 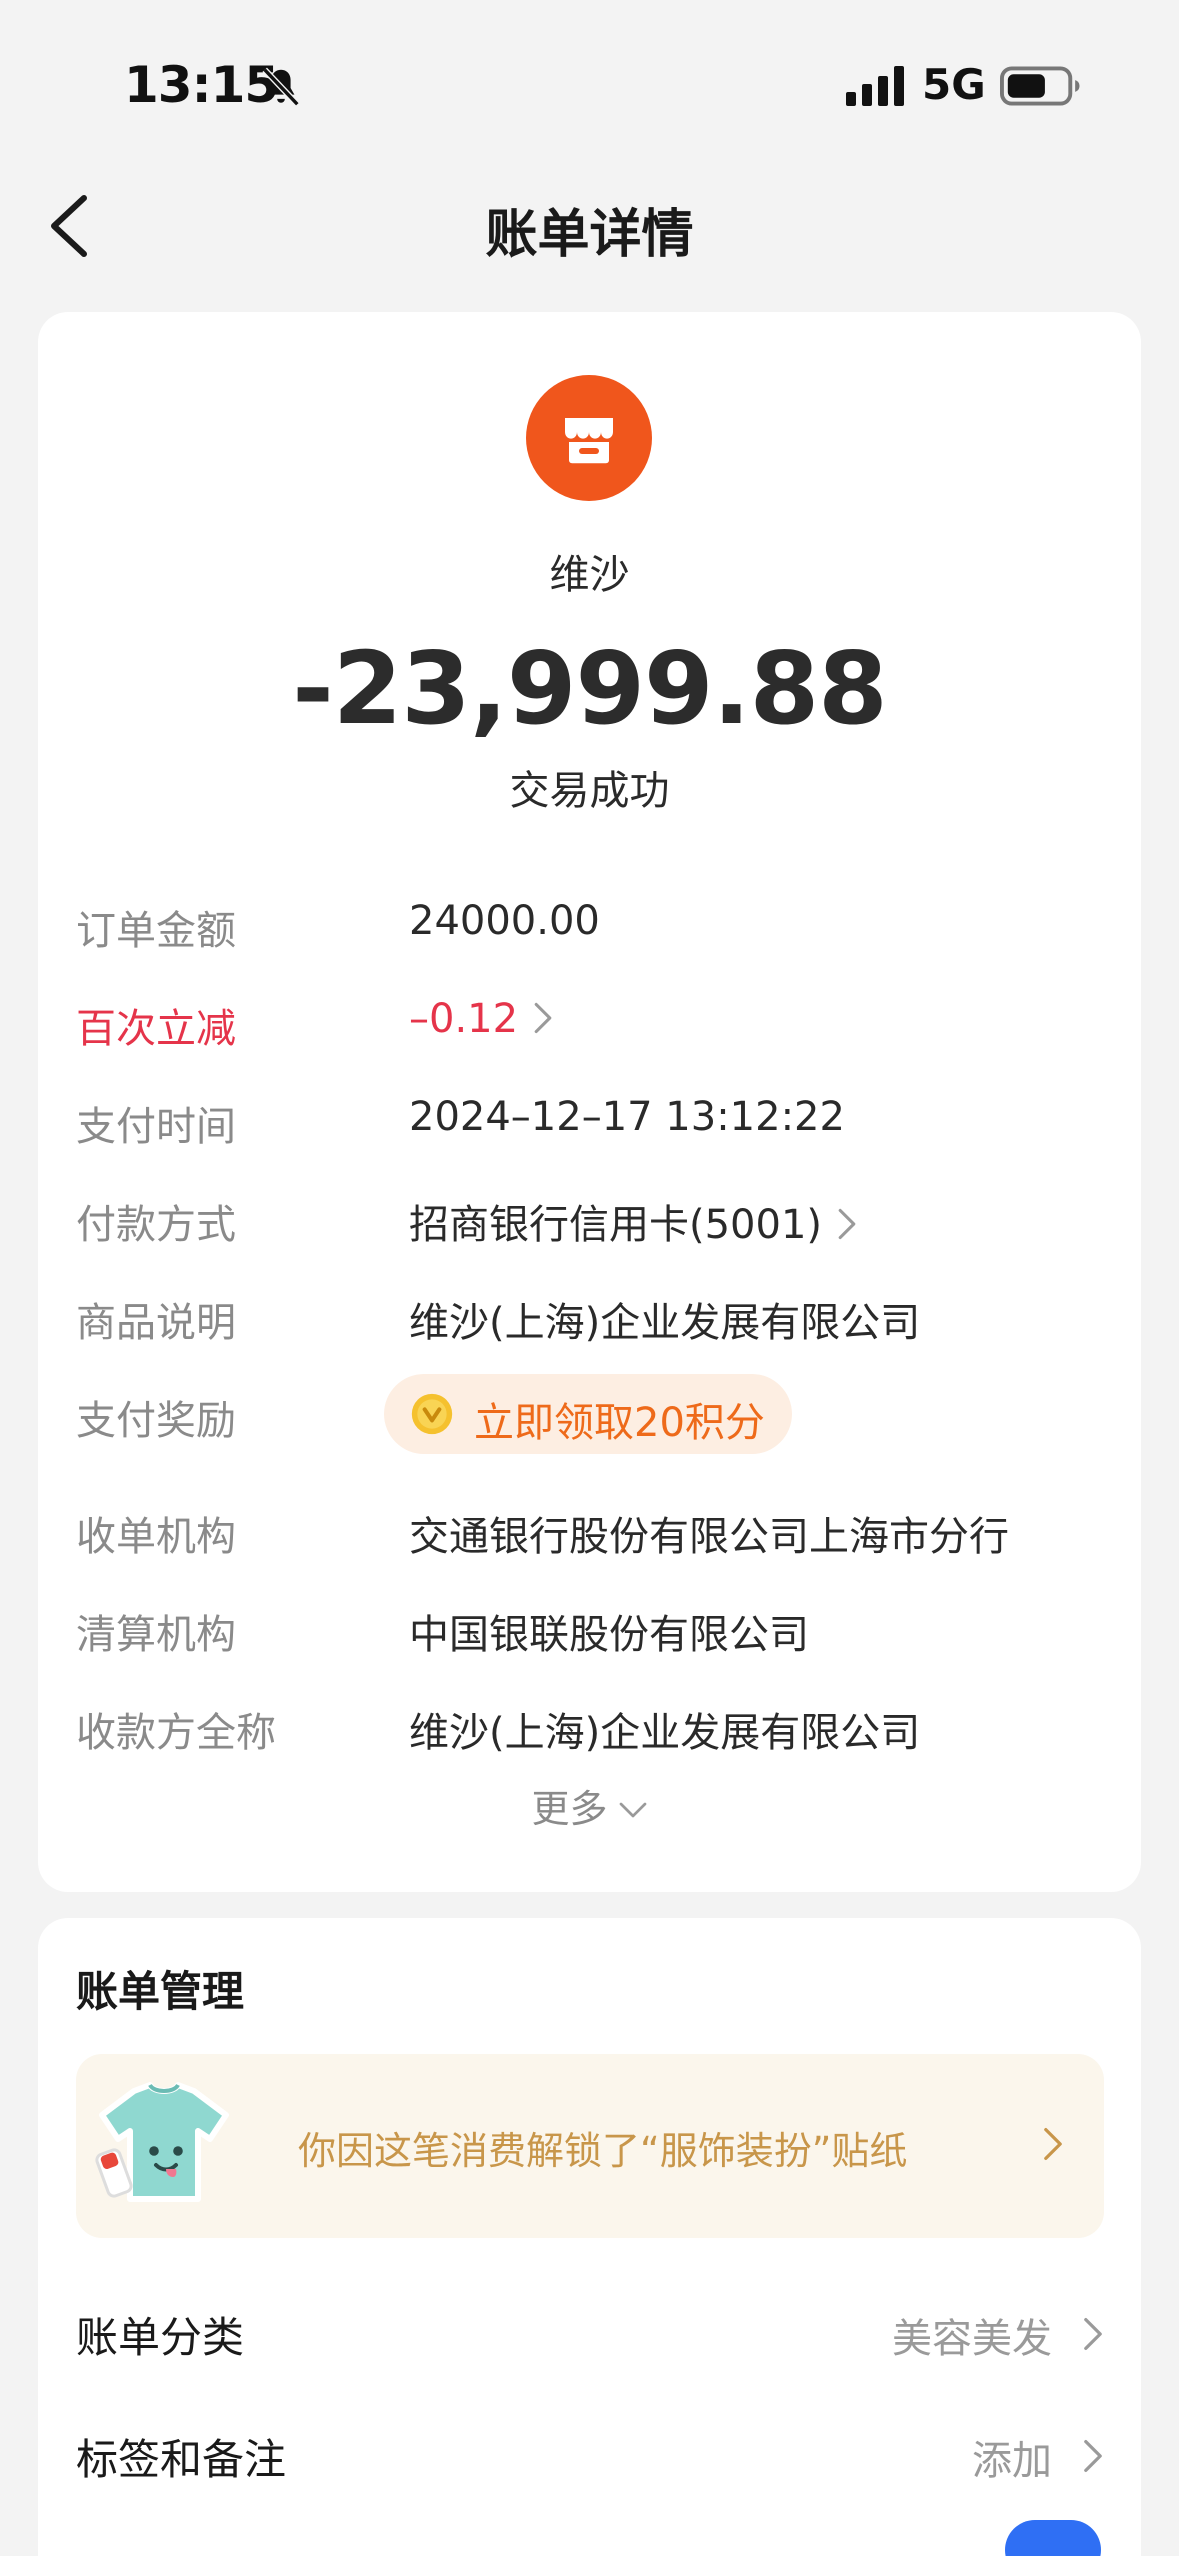 What do you see at coordinates (589, 575) in the screenshot?
I see `merchant-name: 维沙` at bounding box center [589, 575].